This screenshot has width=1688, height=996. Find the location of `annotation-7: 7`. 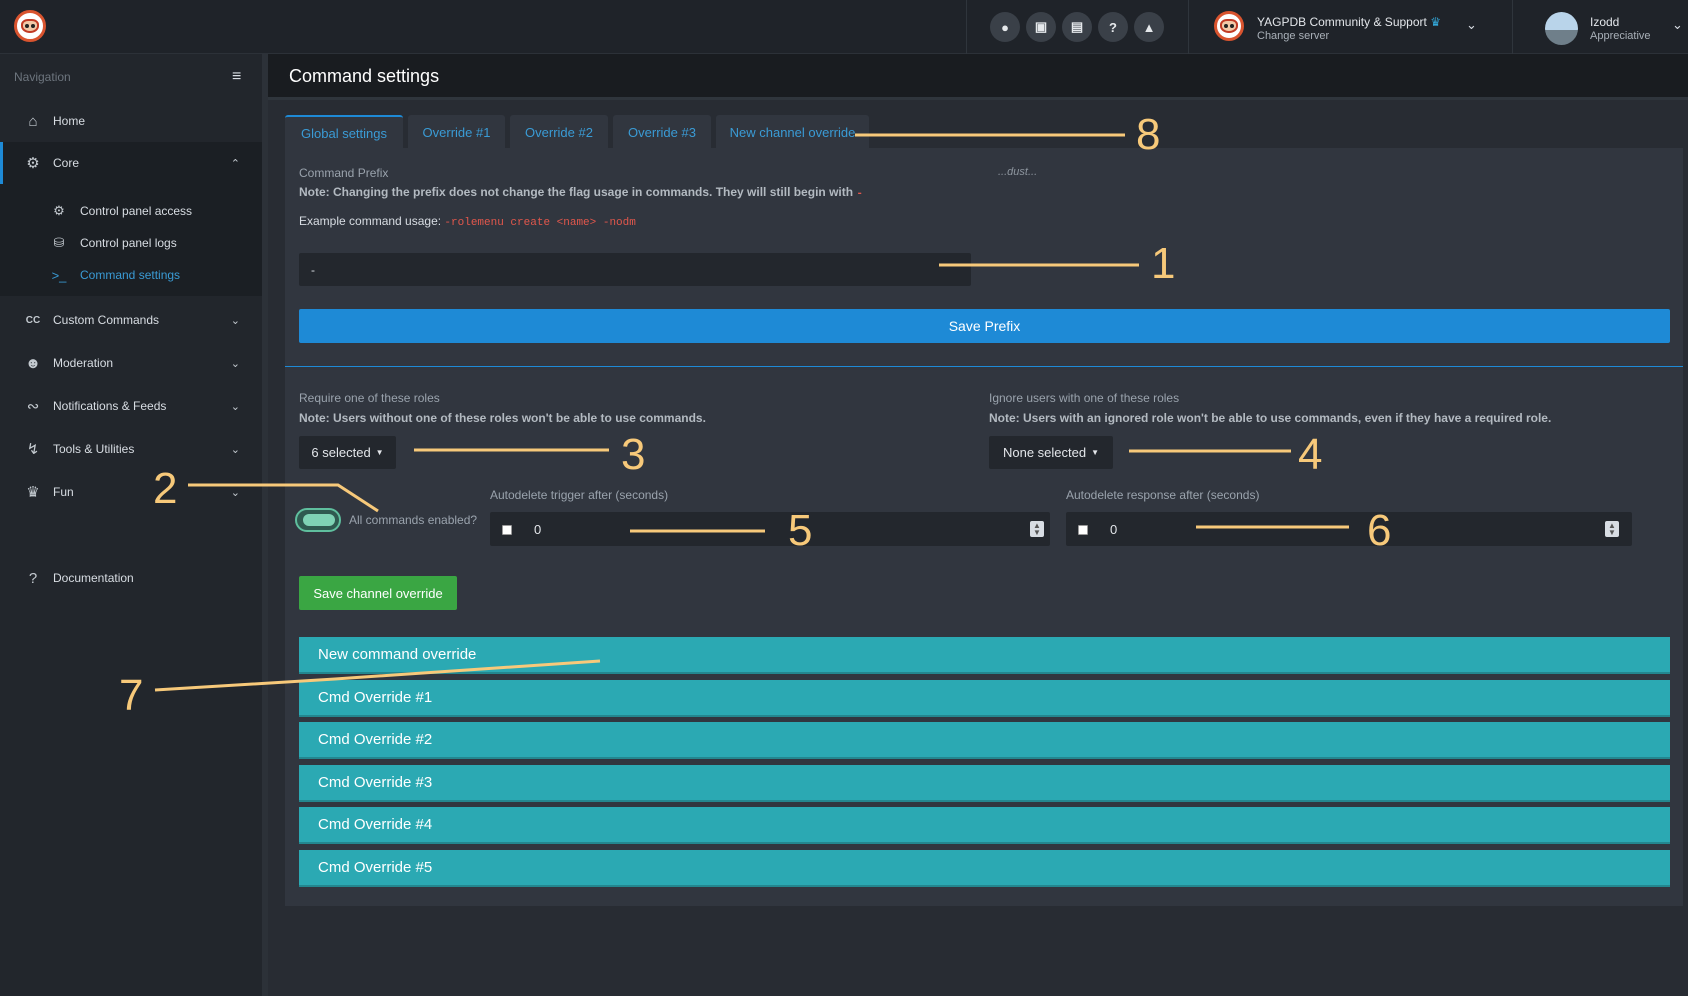

annotation-7: 7 is located at coordinates (131, 695).